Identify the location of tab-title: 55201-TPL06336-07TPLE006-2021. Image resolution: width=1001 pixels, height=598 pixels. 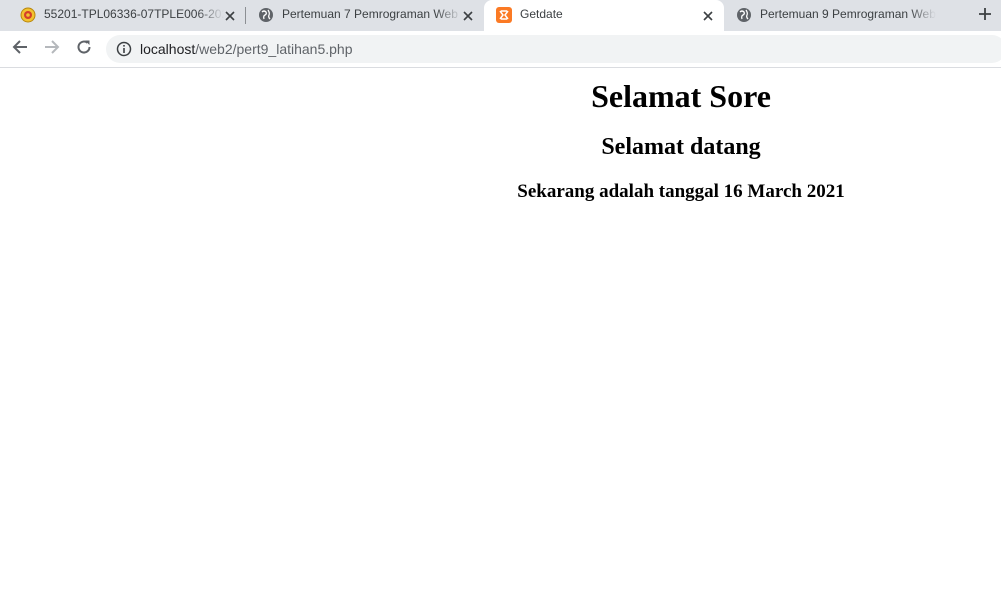
(134, 14).